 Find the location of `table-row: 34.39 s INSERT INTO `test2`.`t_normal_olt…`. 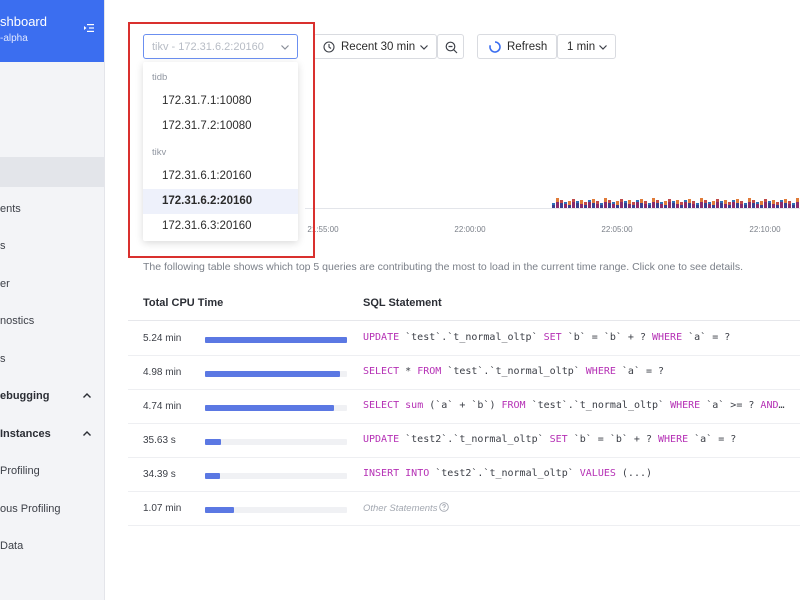

table-row: 34.39 s INSERT INTO `test2`.`t_normal_olt… is located at coordinates (464, 475).